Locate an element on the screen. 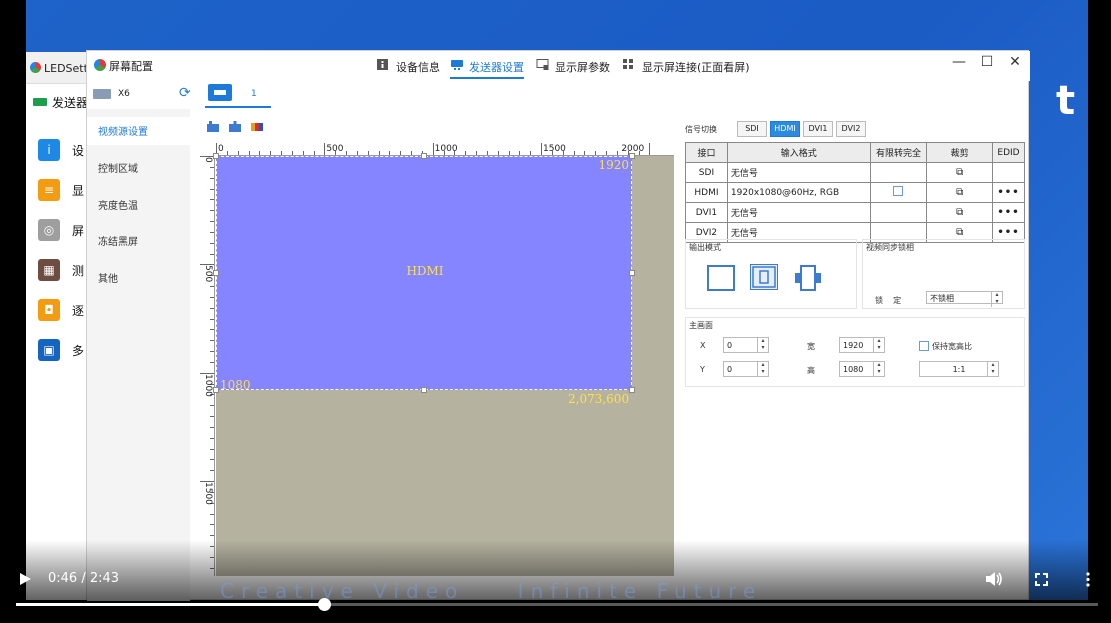 This screenshot has height=623, width=1111. more-options-icon is located at coordinates (1088, 579).